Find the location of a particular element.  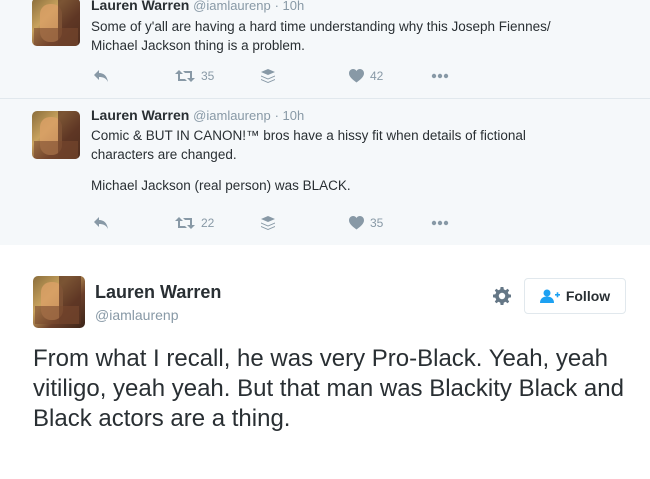

like-button: 42 is located at coordinates (366, 76).